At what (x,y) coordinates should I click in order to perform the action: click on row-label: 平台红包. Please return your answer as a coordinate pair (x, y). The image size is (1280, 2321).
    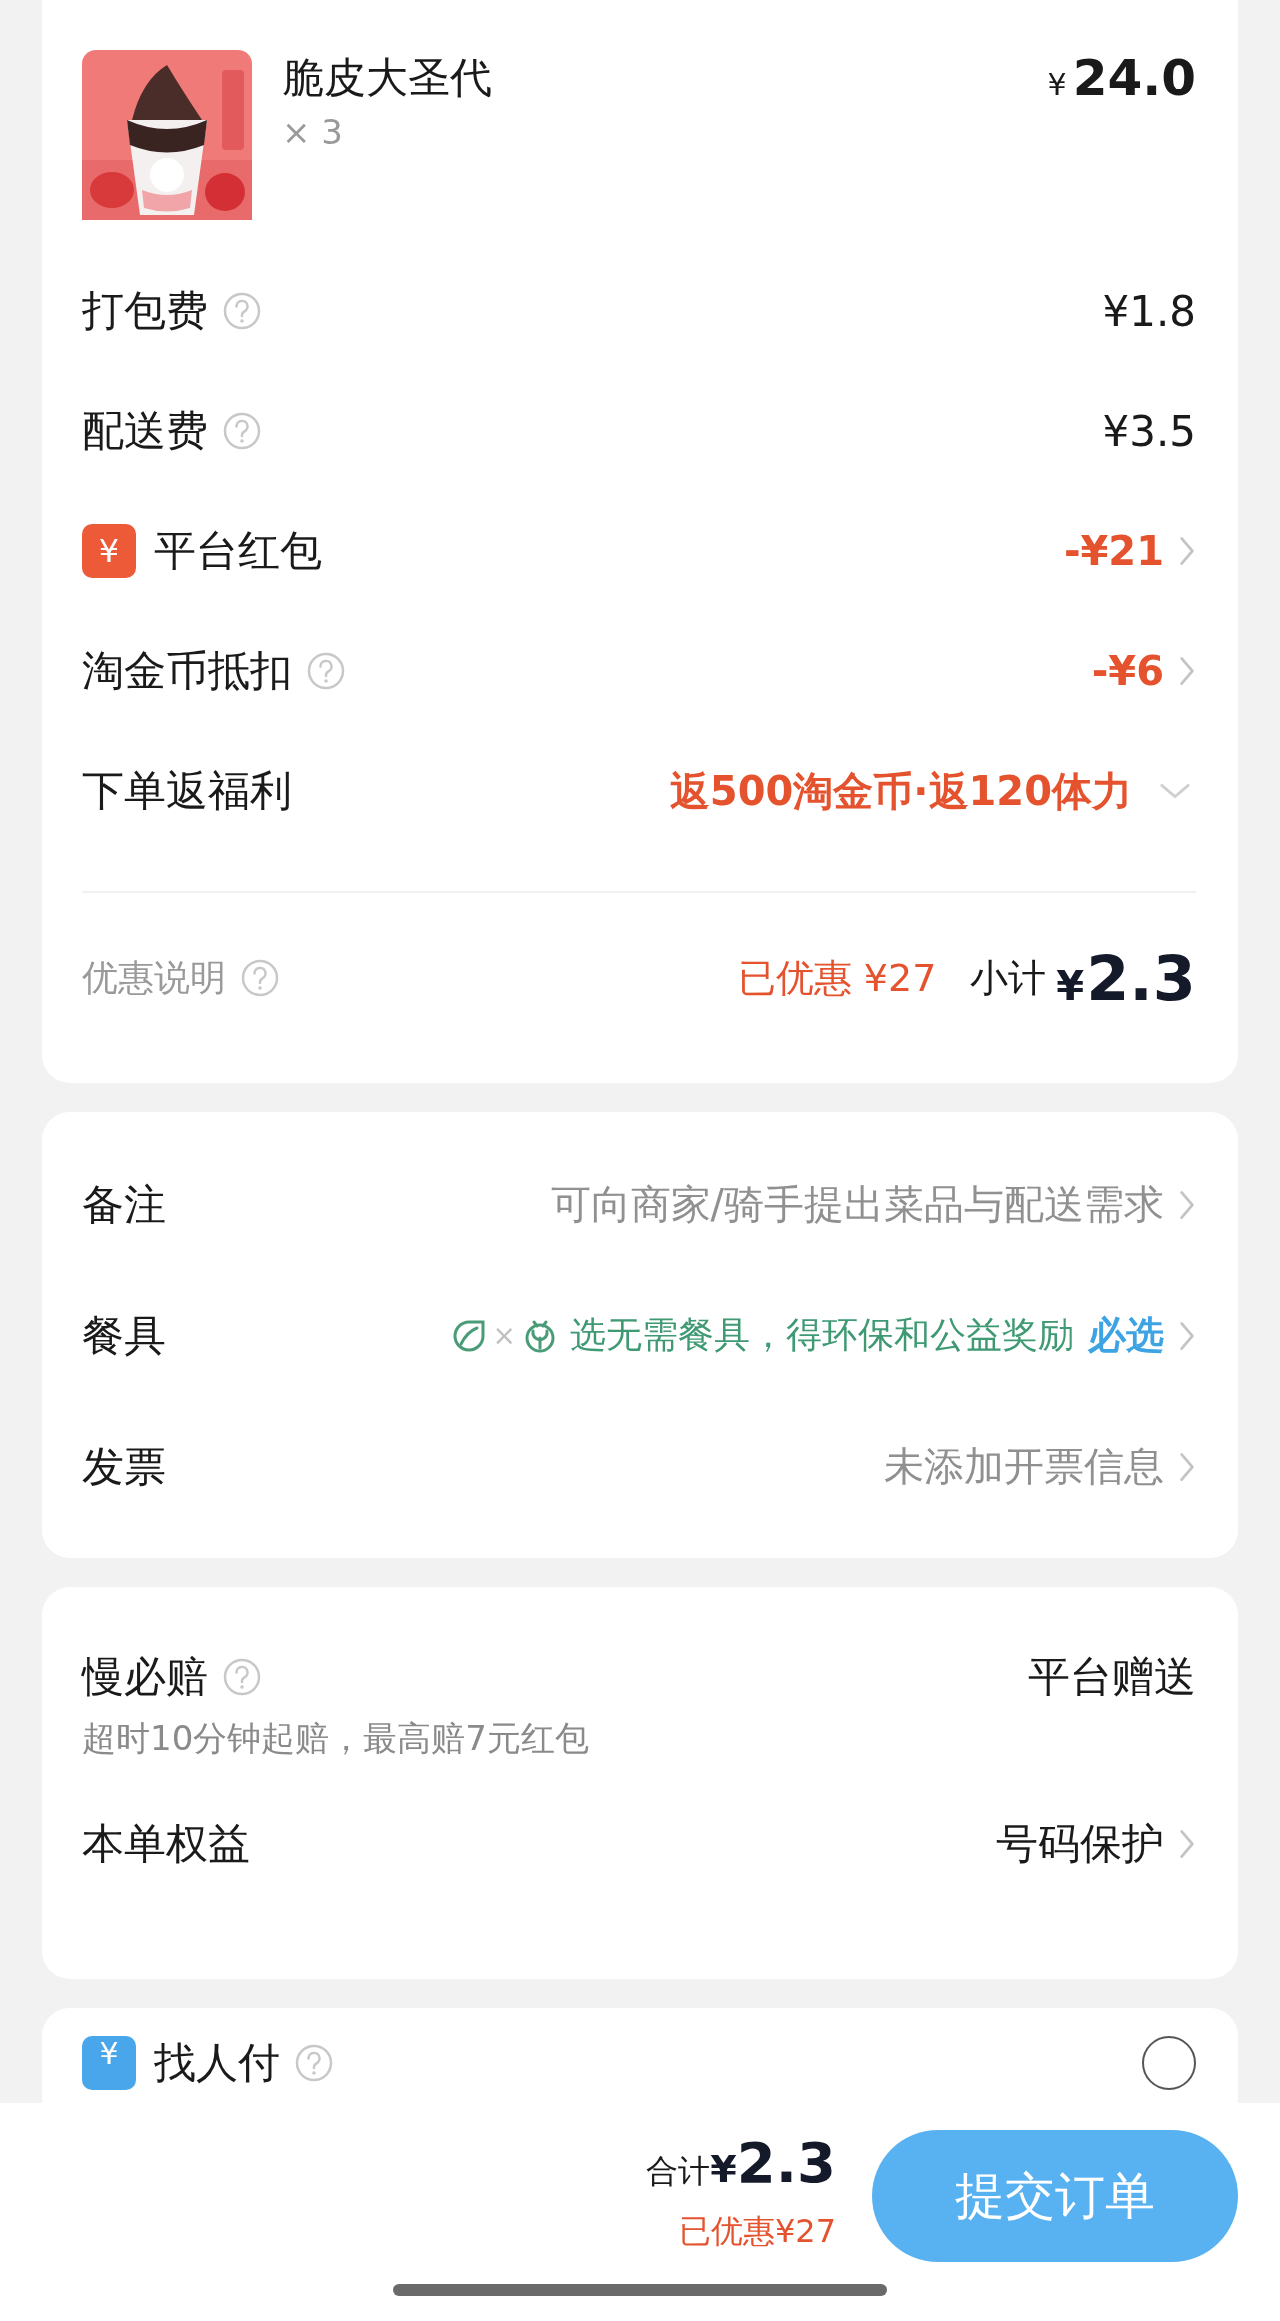
    Looking at the image, I should click on (238, 551).